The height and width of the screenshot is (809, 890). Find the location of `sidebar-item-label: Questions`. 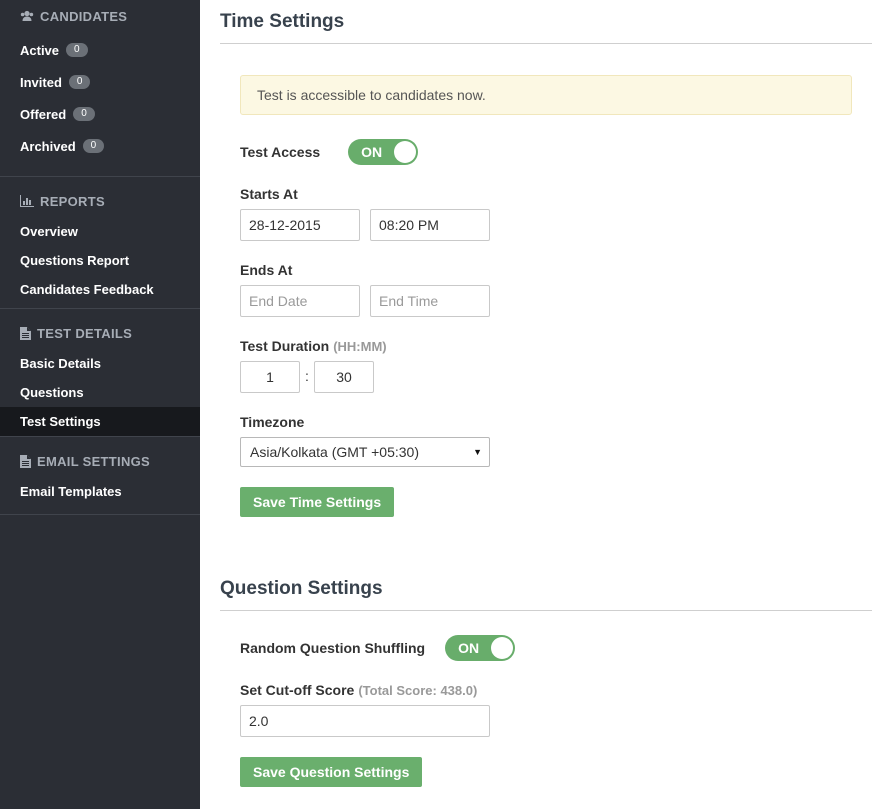

sidebar-item-label: Questions is located at coordinates (52, 392).